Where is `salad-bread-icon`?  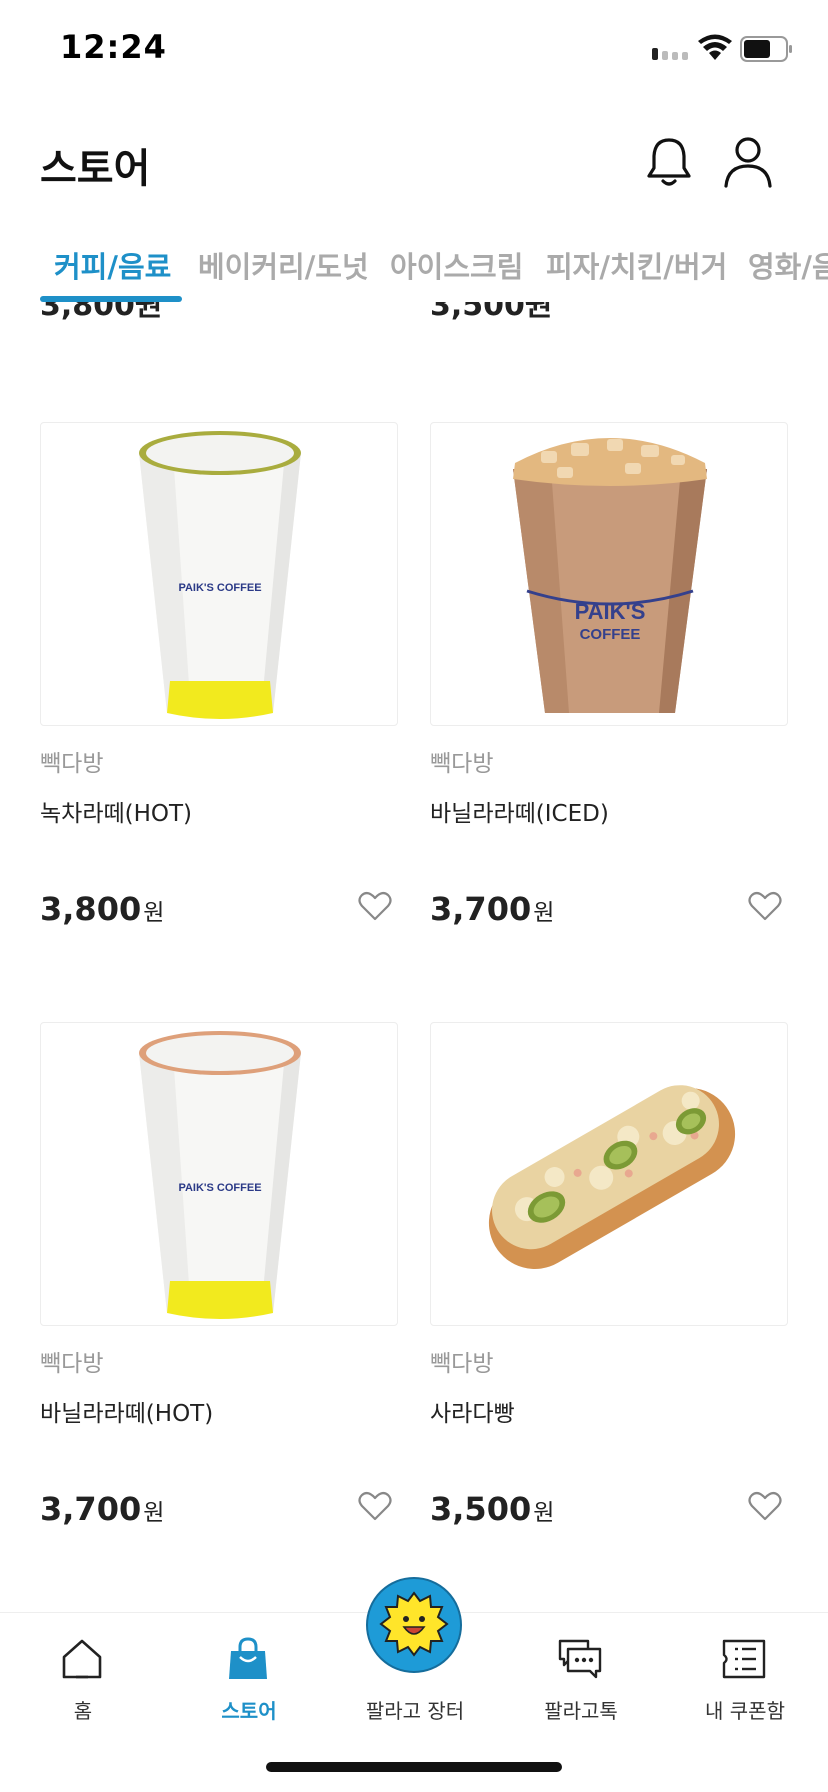
salad-bread-icon is located at coordinates (612, 1177).